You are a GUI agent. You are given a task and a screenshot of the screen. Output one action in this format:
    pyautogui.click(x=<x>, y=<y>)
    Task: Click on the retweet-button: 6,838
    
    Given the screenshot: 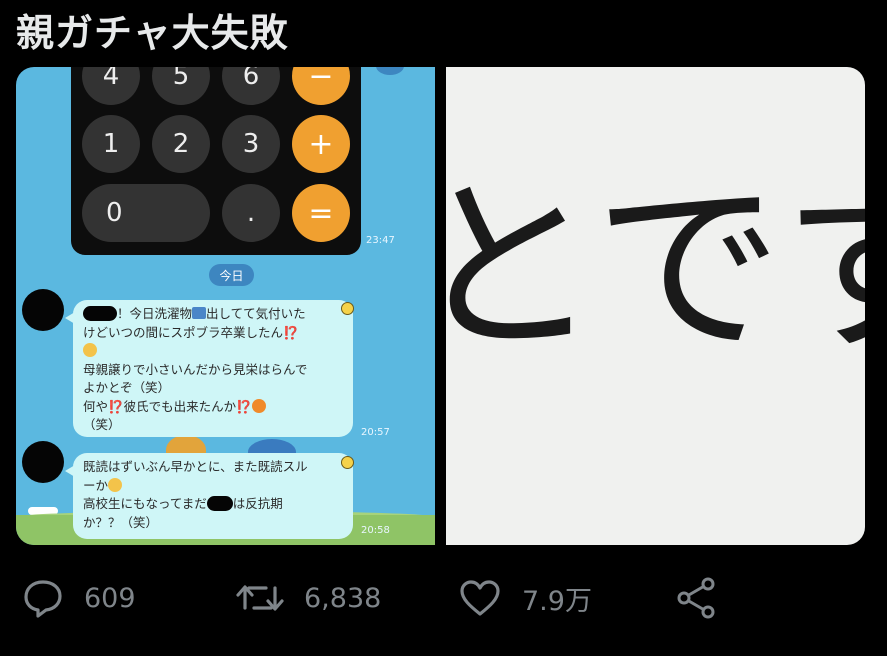 What is the action you would take?
    pyautogui.click(x=308, y=598)
    